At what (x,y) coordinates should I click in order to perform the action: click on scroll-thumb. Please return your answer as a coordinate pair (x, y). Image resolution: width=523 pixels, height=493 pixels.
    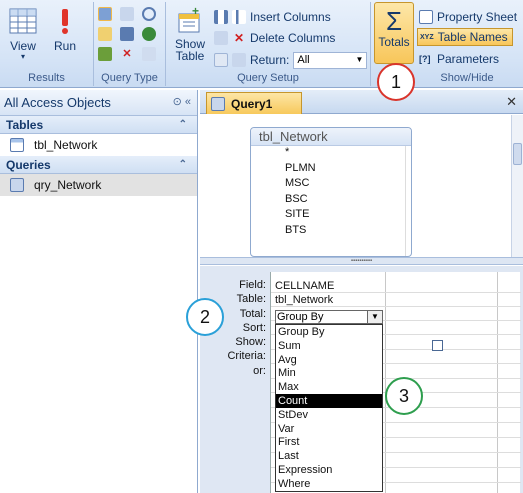
    Looking at the image, I should click on (517, 154).